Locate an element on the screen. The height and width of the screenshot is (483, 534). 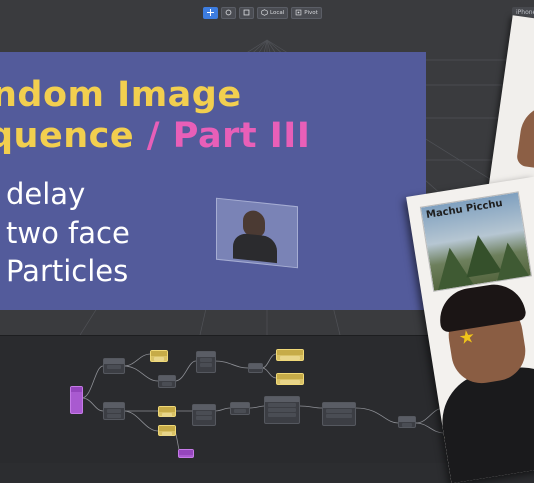
viewport-toolbar: Local Pivot is located at coordinates (262, 12).